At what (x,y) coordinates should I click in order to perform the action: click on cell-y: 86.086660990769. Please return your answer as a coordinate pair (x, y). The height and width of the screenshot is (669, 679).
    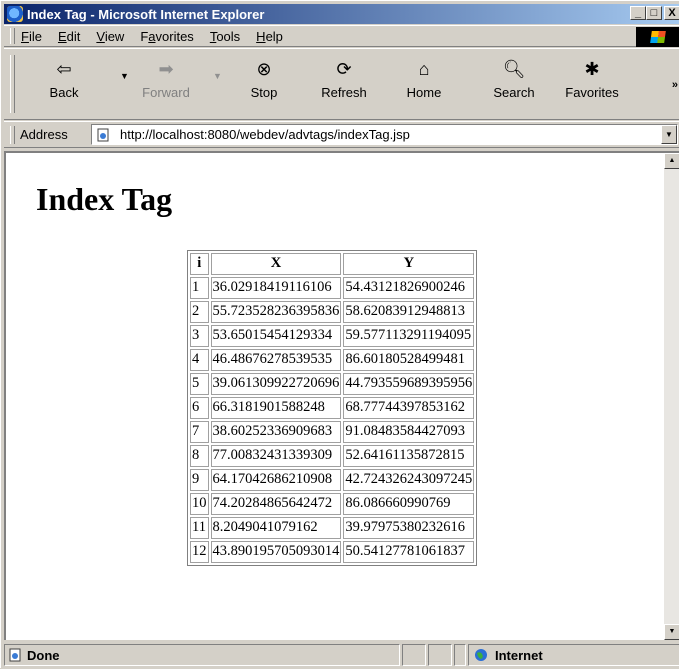
    Looking at the image, I should click on (409, 504).